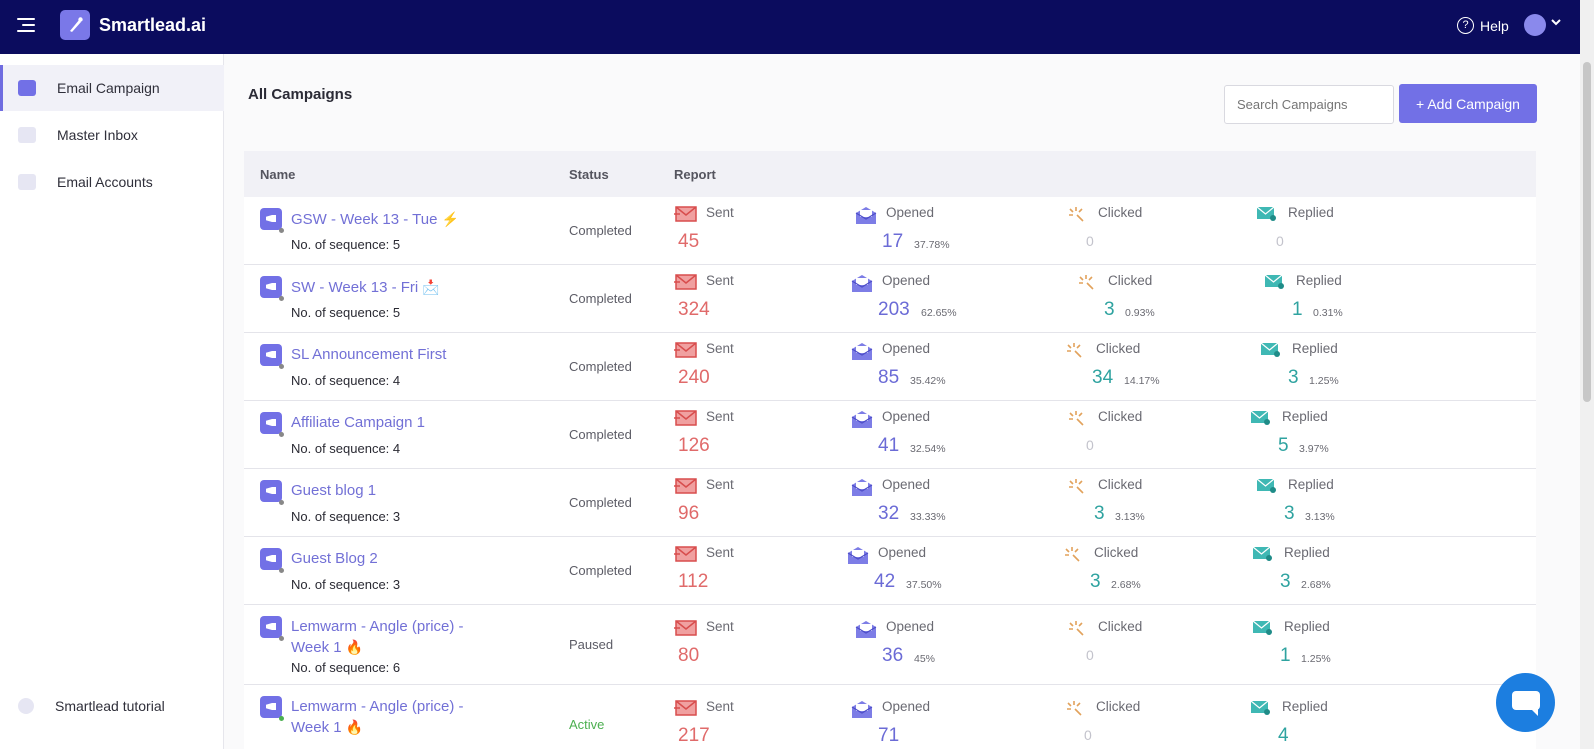 The image size is (1594, 749). Describe the element at coordinates (27, 25) in the screenshot. I see `menu-icon` at that location.